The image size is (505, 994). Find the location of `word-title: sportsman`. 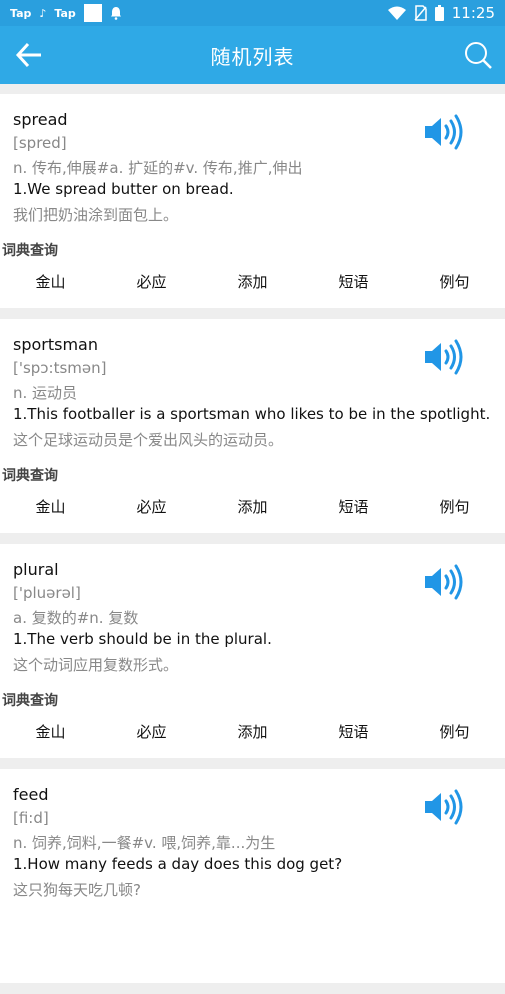

word-title: sportsman is located at coordinates (55, 344).